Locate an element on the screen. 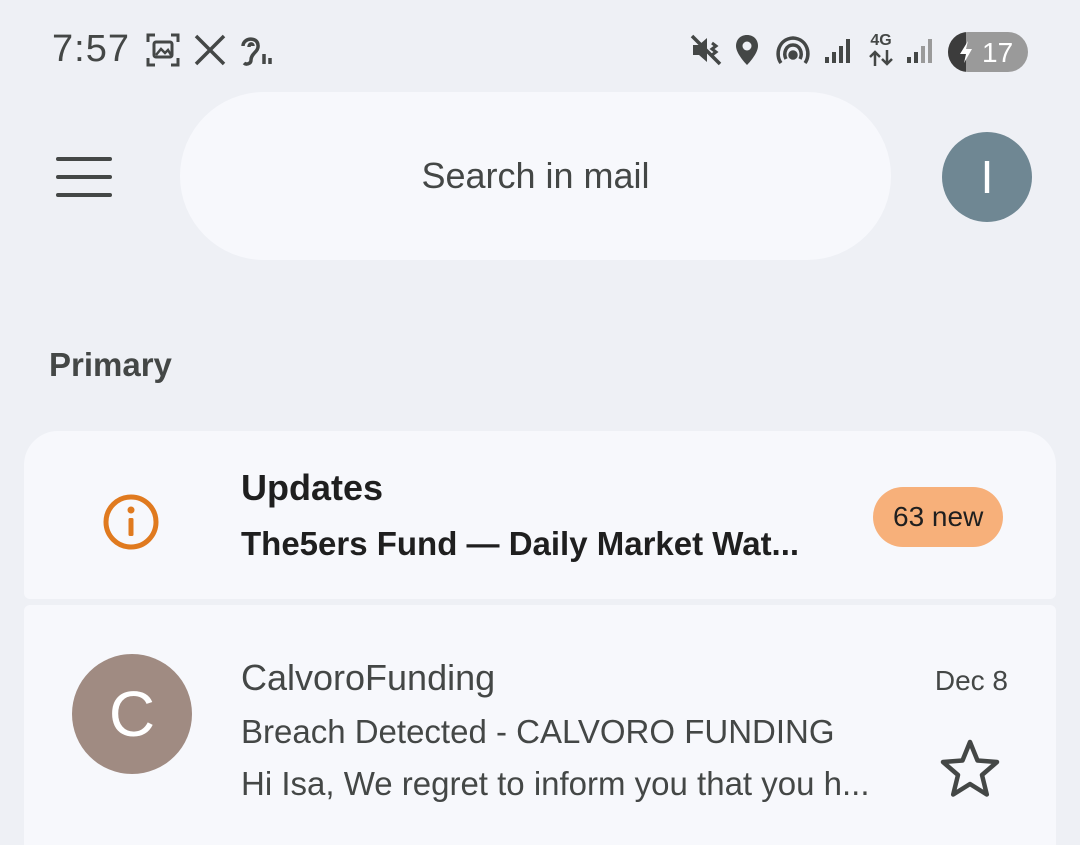  hearing-icon is located at coordinates (256, 50).